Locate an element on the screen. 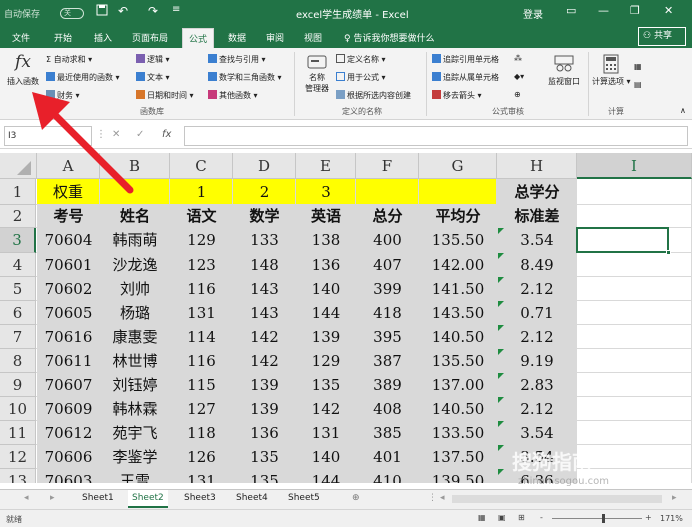  cell: 395 is located at coordinates (387, 337).